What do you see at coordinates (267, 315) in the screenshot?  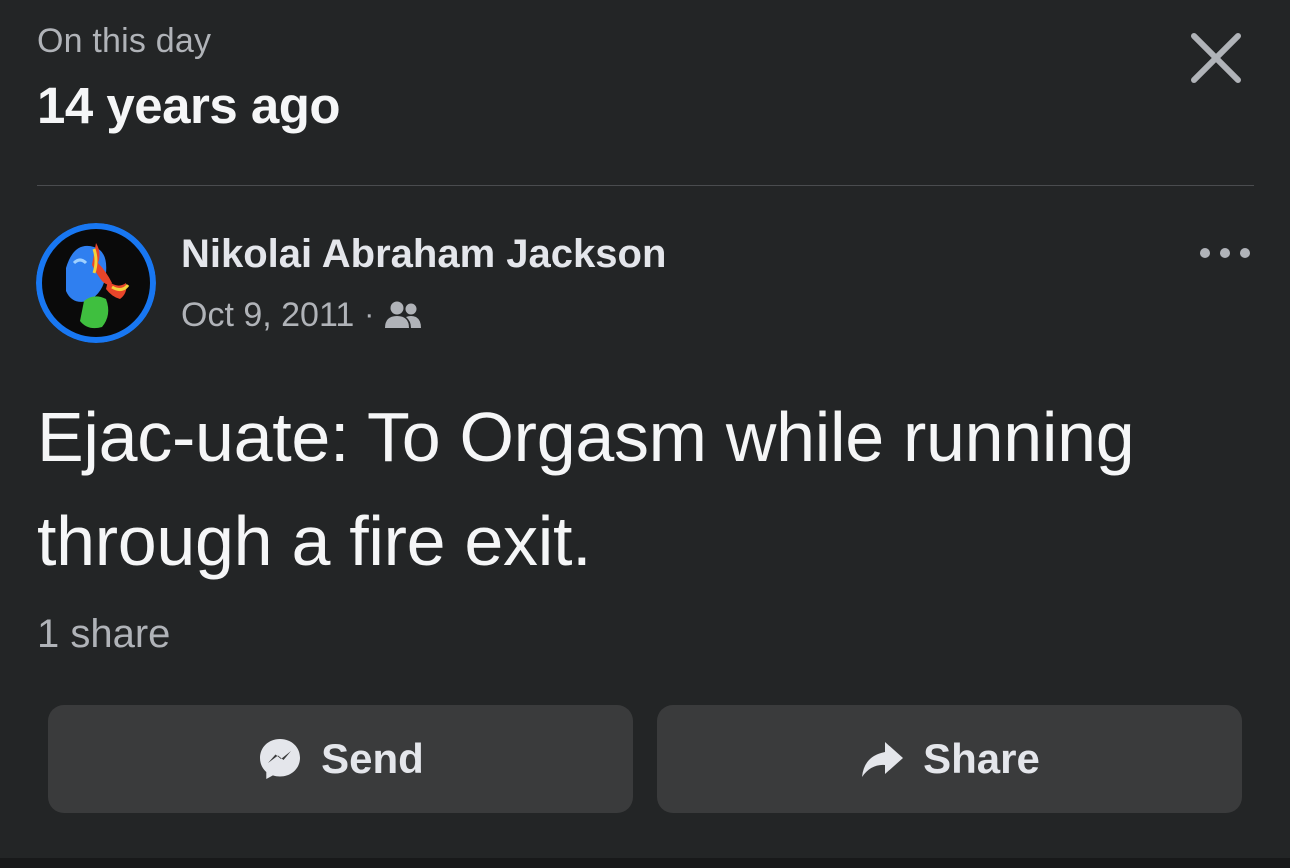 I see `post-date: Oct 9, 2011` at bounding box center [267, 315].